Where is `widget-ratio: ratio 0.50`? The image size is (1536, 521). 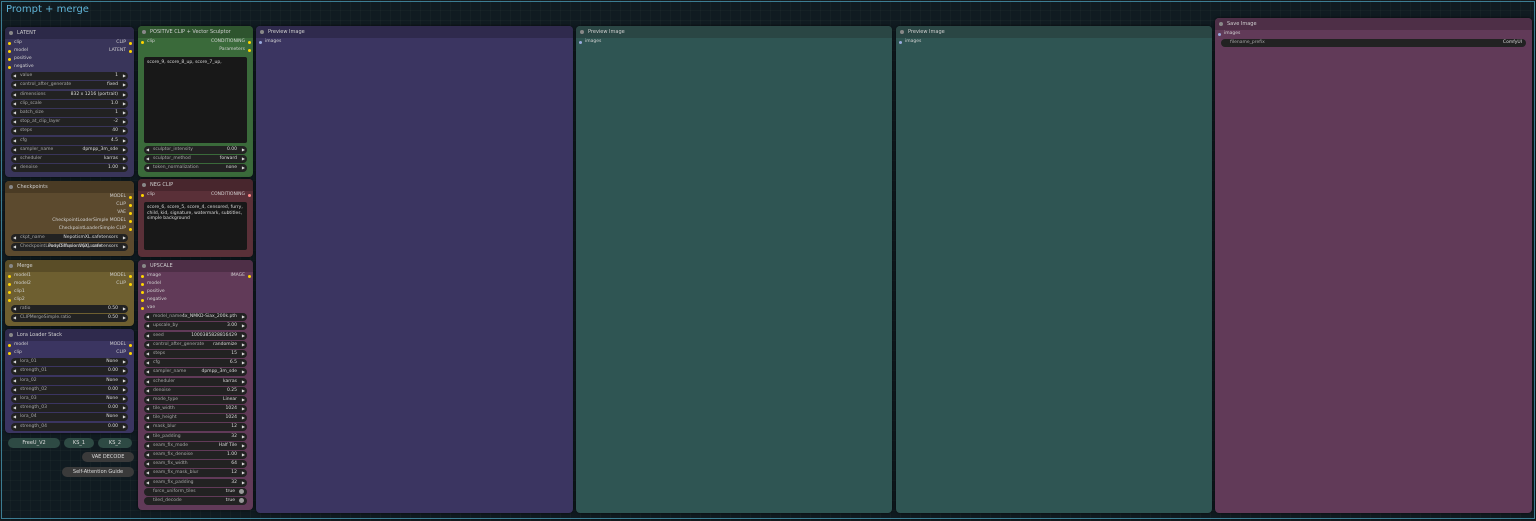 widget-ratio: ratio 0.50 is located at coordinates (69, 309).